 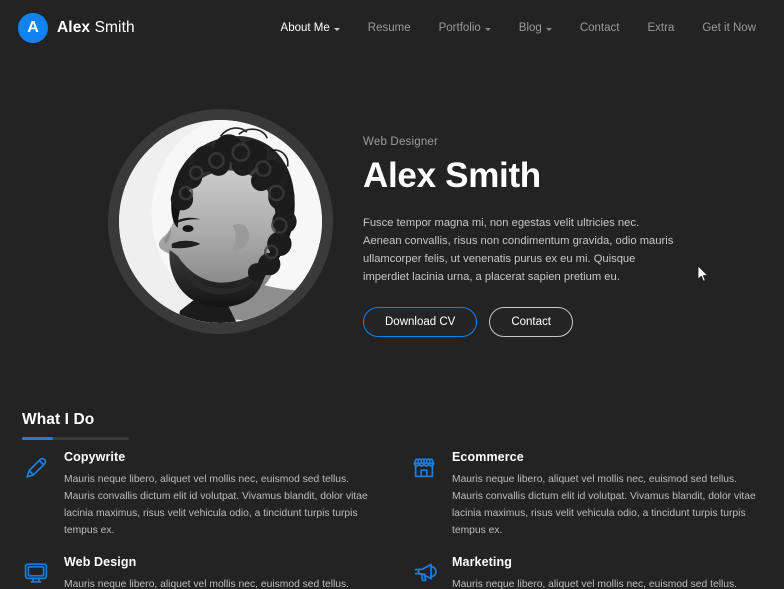 I want to click on hero-subtitle: Web Designer, so click(x=401, y=142).